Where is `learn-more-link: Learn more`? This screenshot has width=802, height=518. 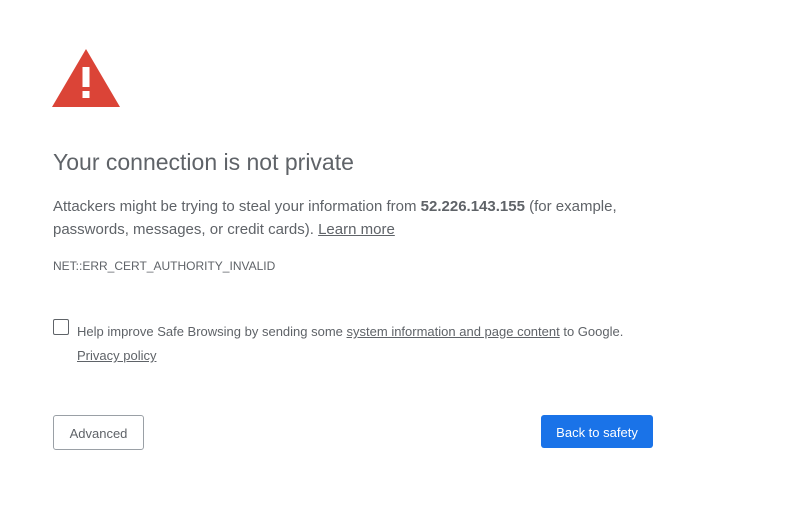
learn-more-link: Learn more is located at coordinates (356, 229).